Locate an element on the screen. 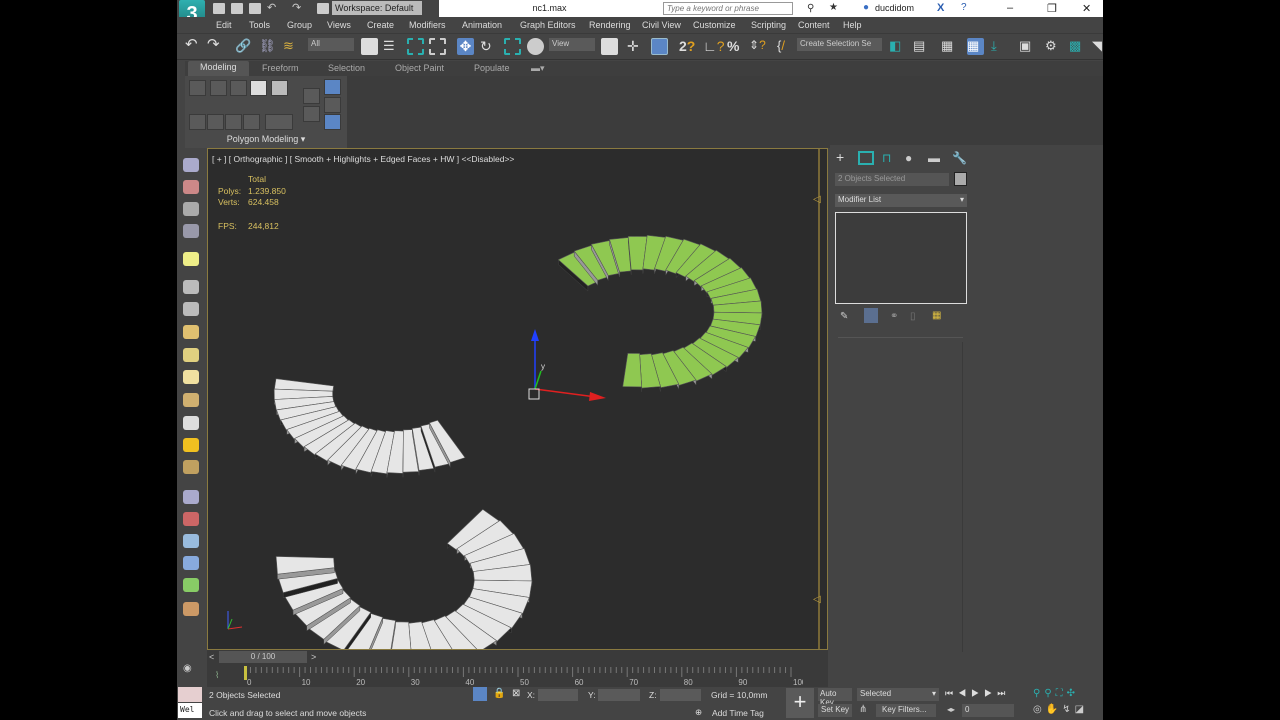 This screenshot has height=720, width=1280. dumbbell-icon is located at coordinates (191, 519).